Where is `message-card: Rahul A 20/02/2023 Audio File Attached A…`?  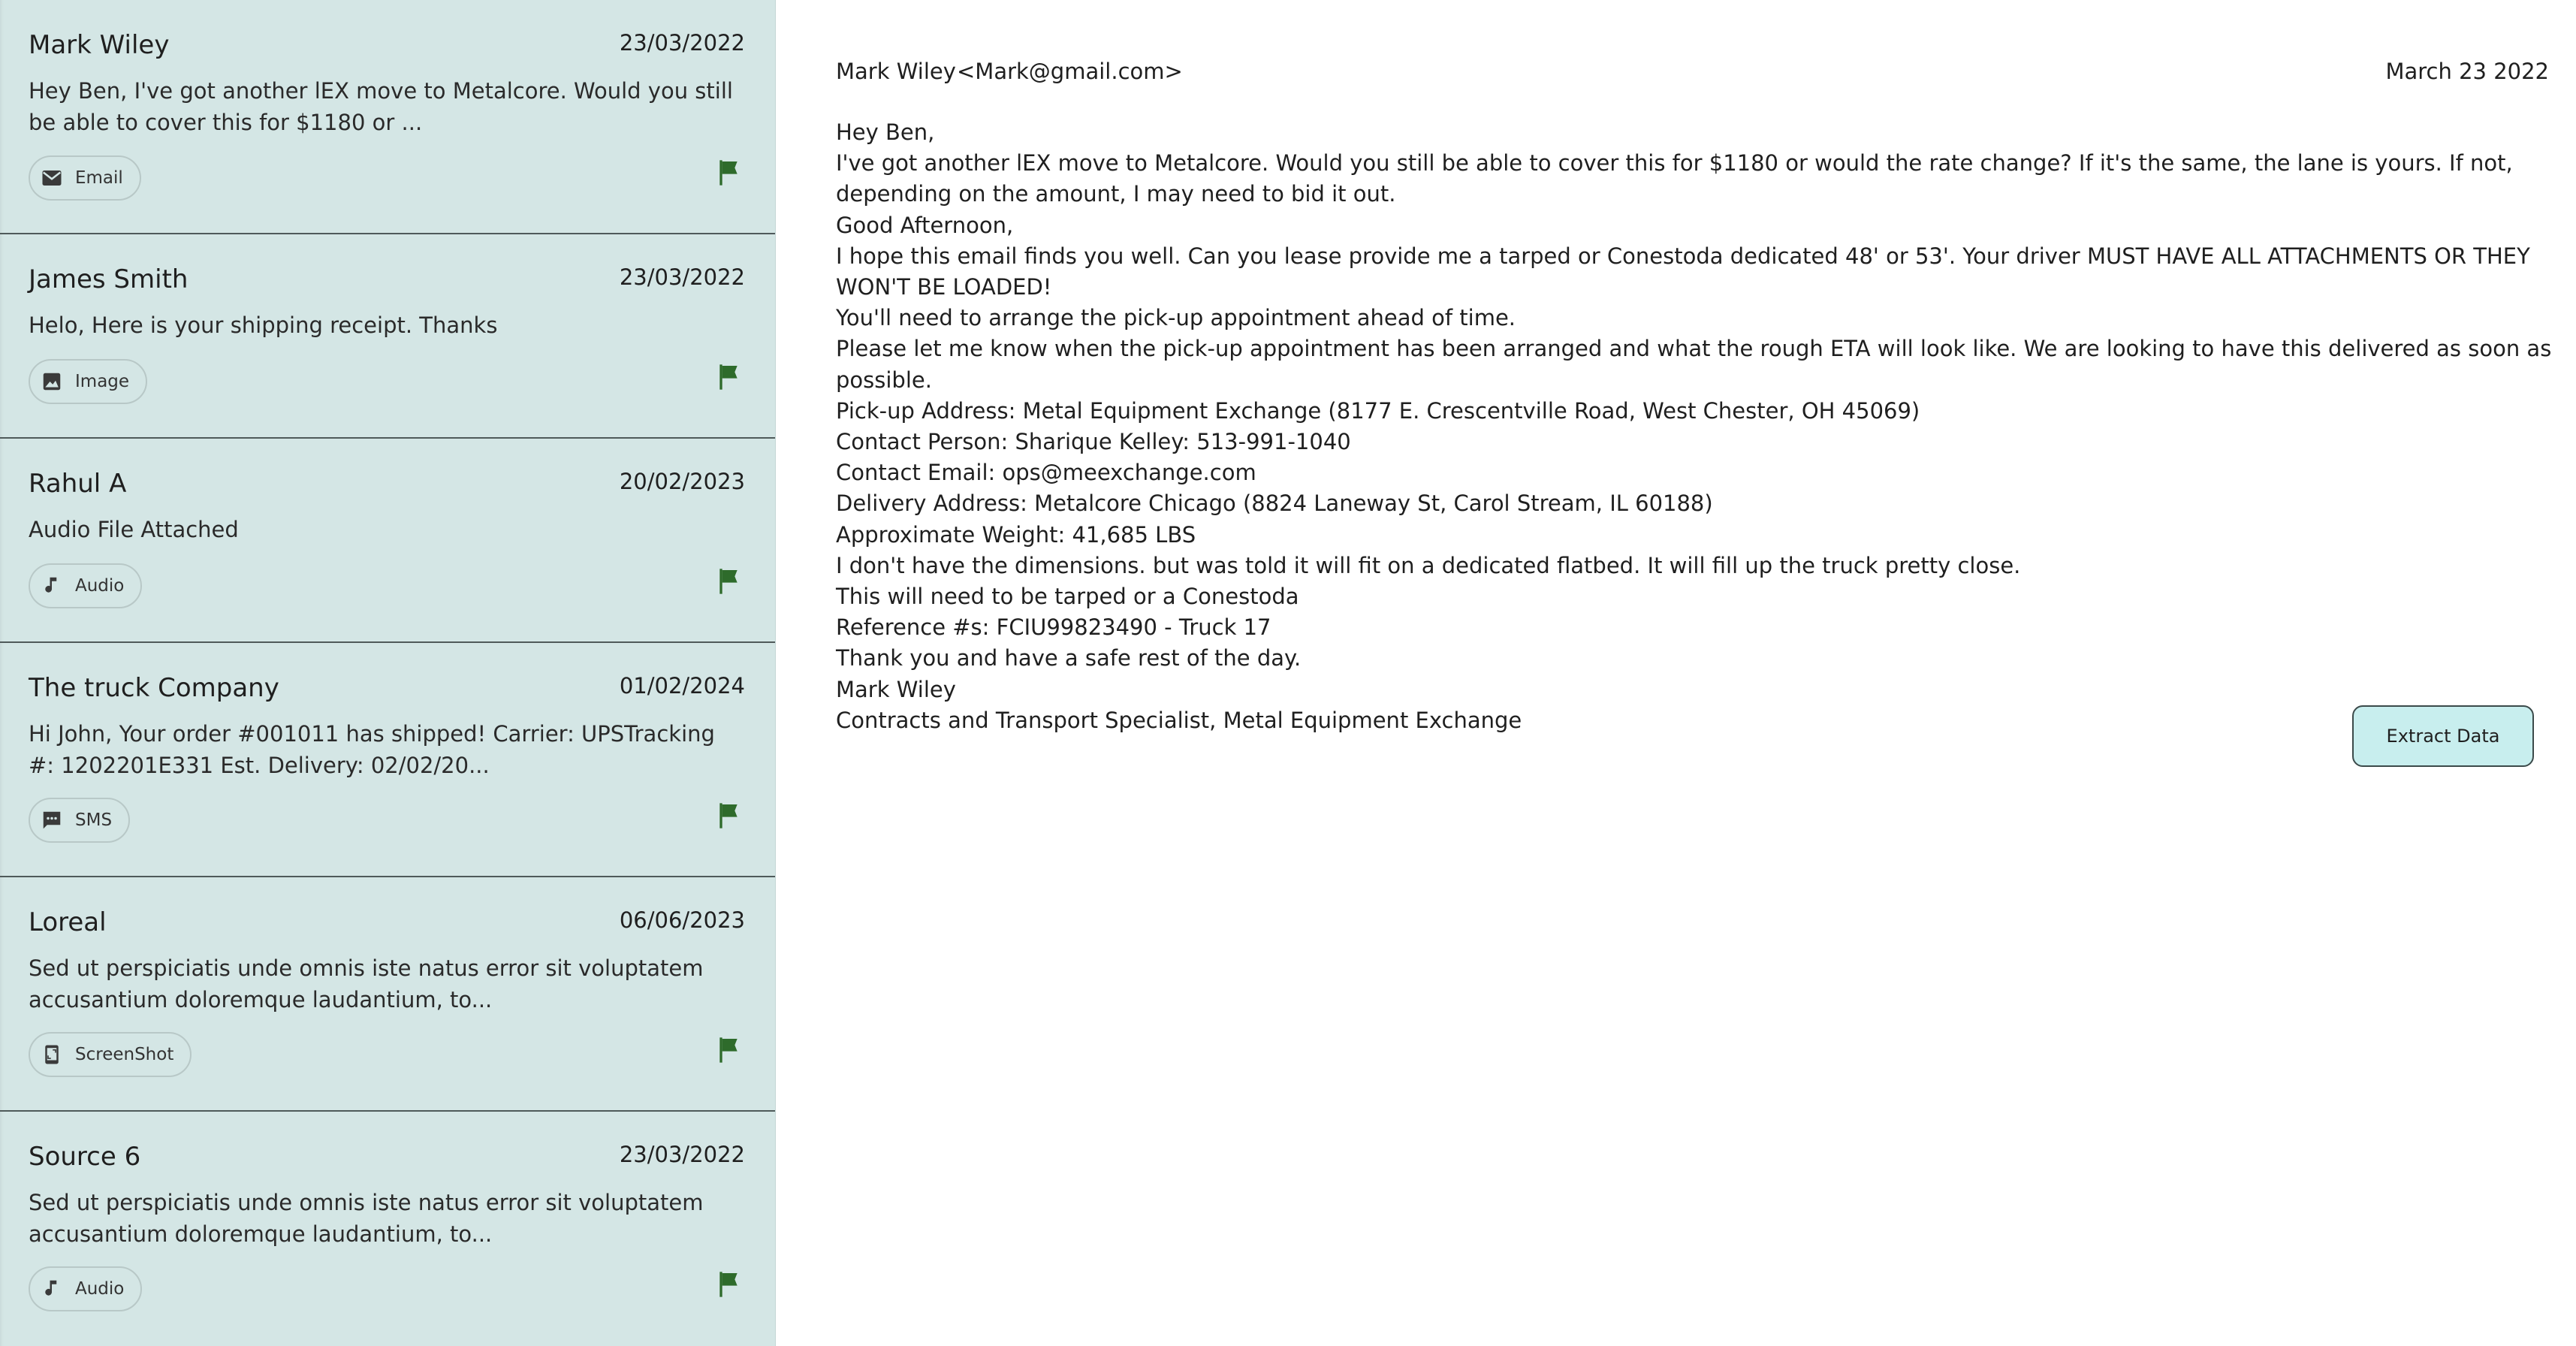 message-card: Rahul A 20/02/2023 Audio File Attached A… is located at coordinates (387, 541).